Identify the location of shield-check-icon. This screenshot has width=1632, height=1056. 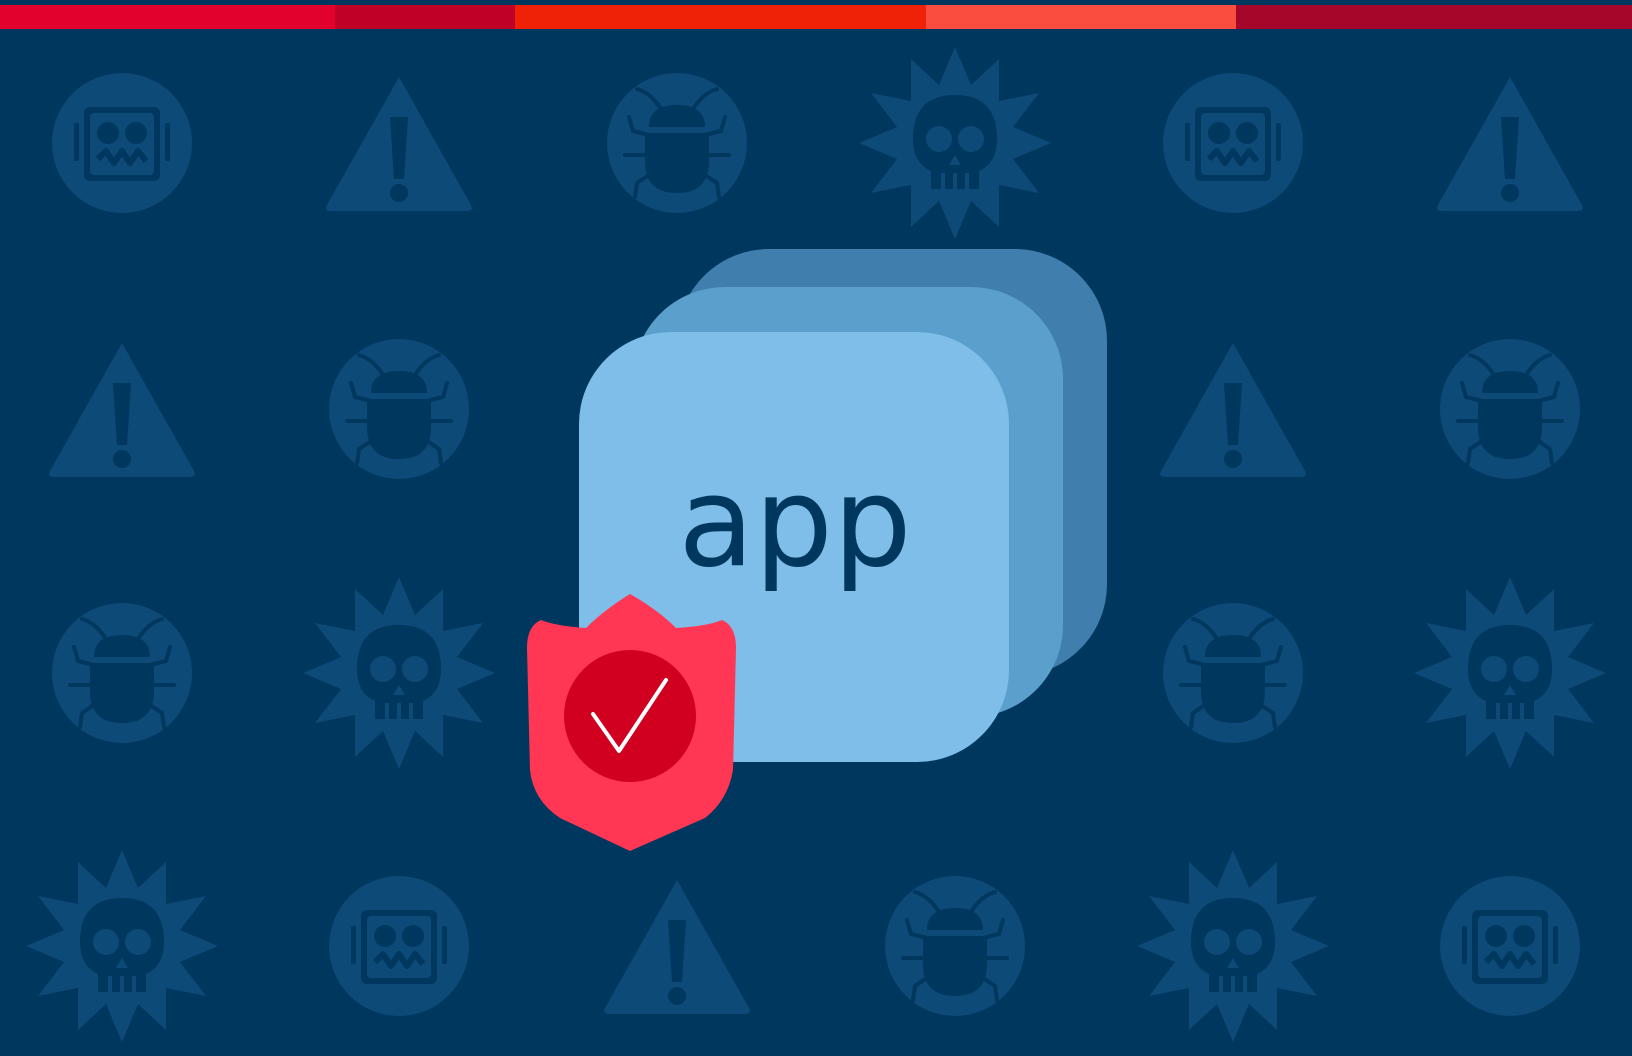
(631, 722).